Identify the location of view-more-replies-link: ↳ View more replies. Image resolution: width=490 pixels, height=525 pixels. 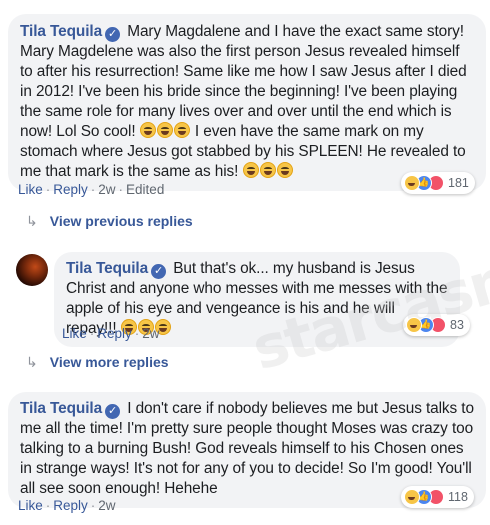
(97, 362).